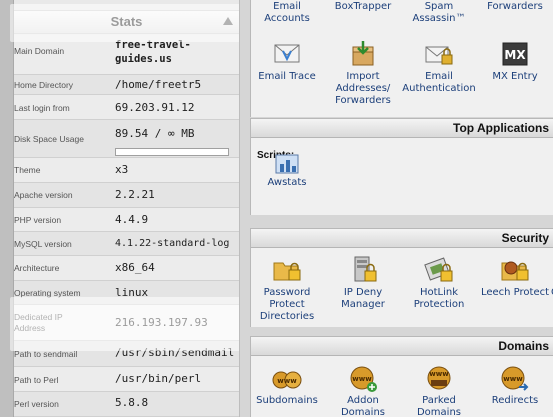  Describe the element at coordinates (49, 139) in the screenshot. I see `stat-label: Disk Space Usage` at that location.